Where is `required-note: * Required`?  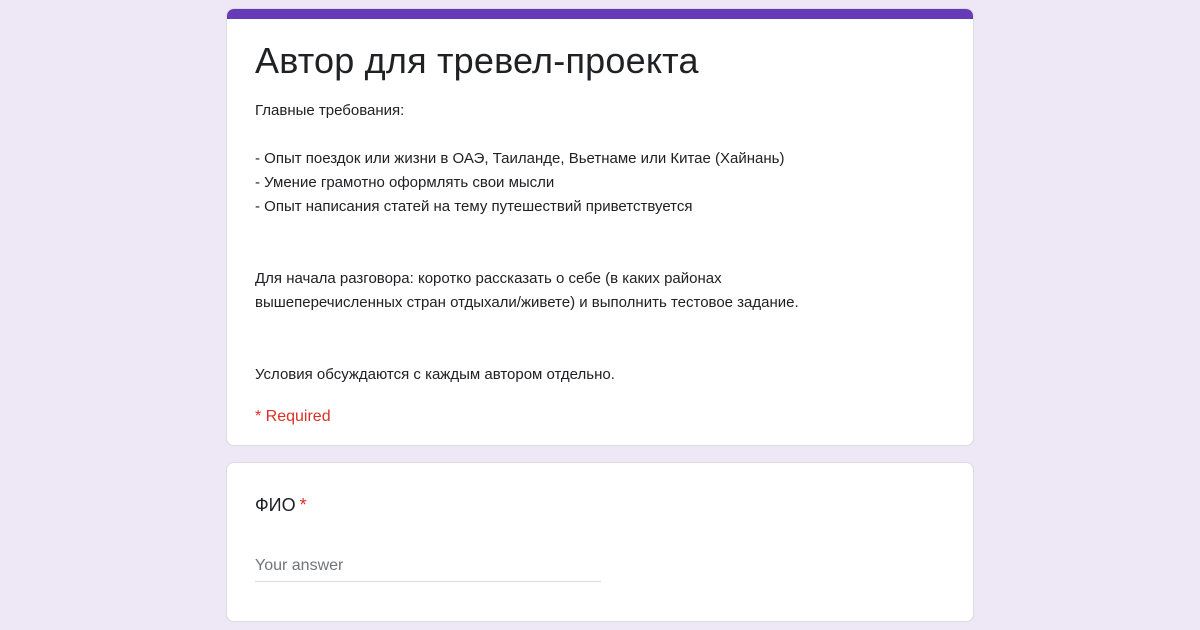
required-note: * Required is located at coordinates (293, 416).